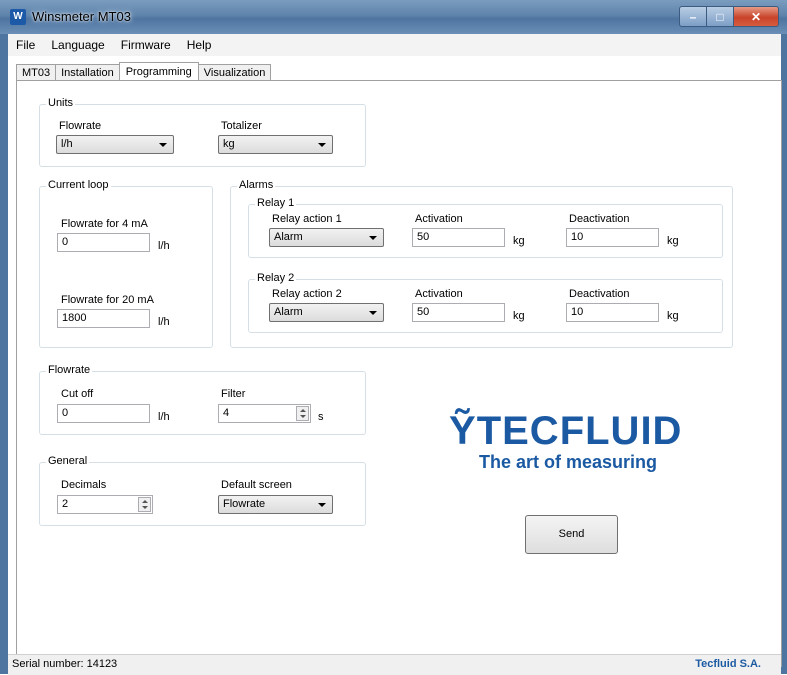  Describe the element at coordinates (673, 241) in the screenshot. I see `relay1-deactivation-unit: kg` at that location.